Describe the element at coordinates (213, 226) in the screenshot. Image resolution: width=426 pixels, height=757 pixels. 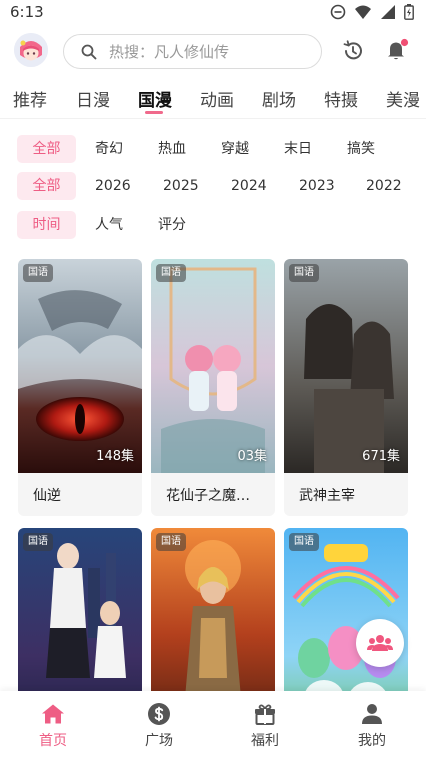
I see `filter-row-sort: 时间 人气 评分` at that location.